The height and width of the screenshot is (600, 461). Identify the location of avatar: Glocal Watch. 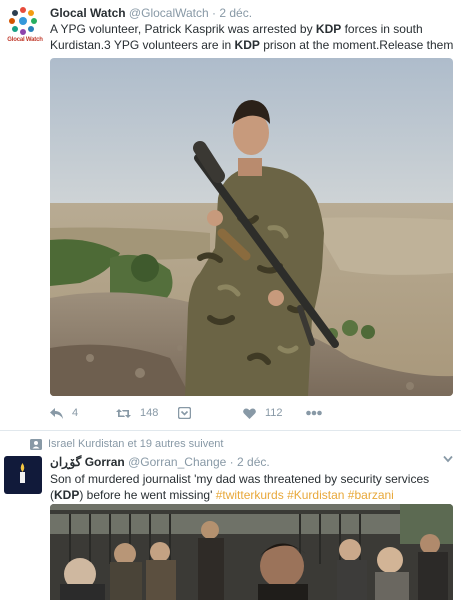
(24, 26).